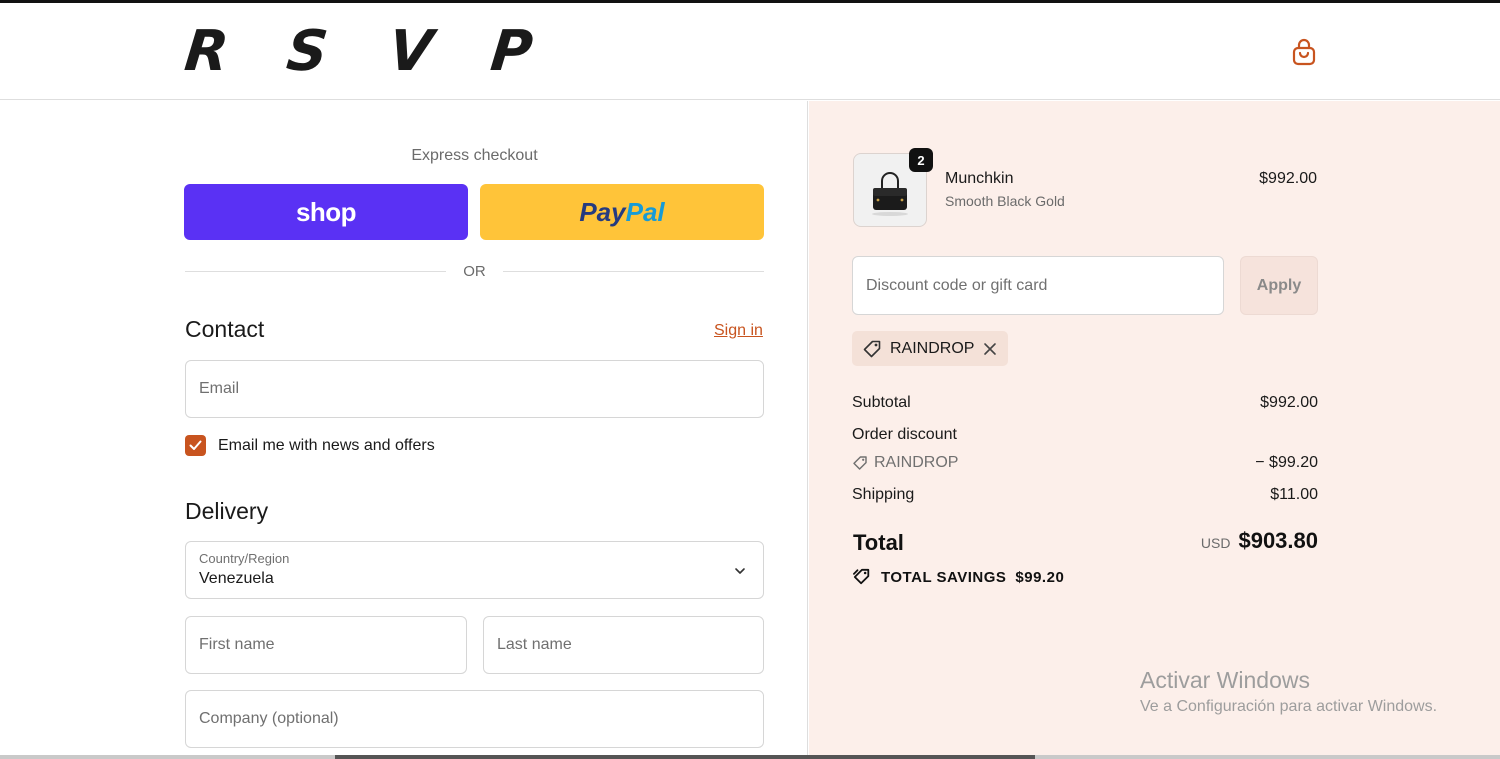  Describe the element at coordinates (883, 494) in the screenshot. I see `shipping-label: Shipping` at that location.